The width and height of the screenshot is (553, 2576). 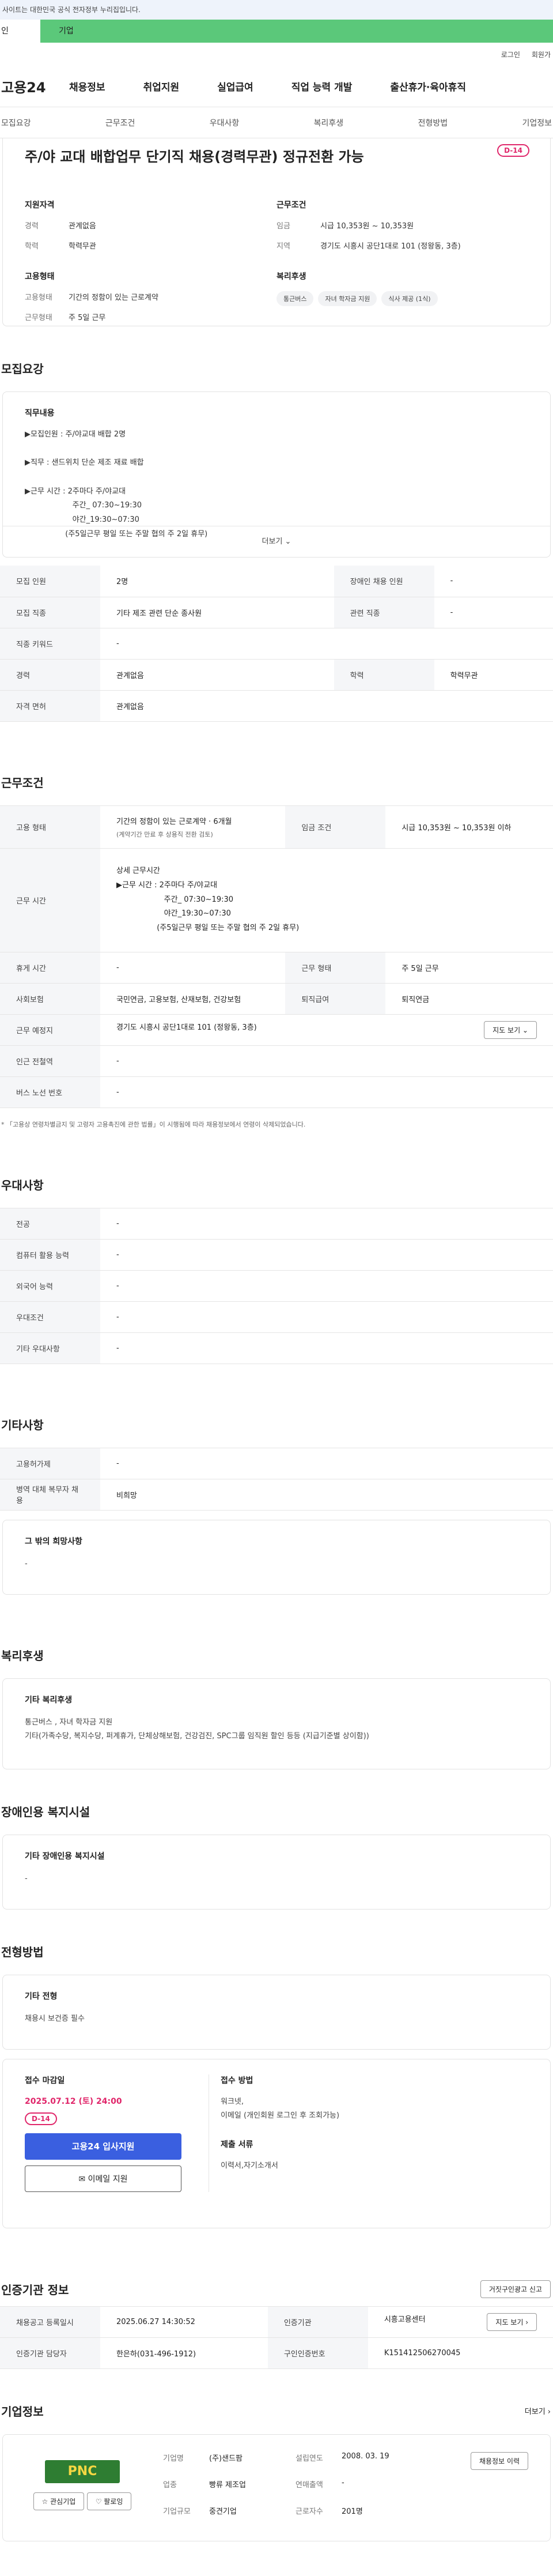 I want to click on cell-label: 병역 대체 복무자 채용, so click(x=50, y=1495).